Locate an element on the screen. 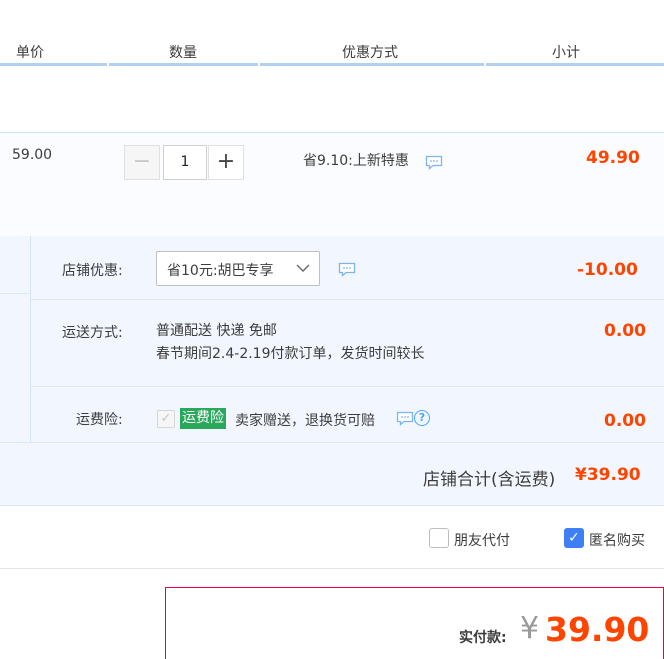 The height and width of the screenshot is (659, 664). shop-discount-selected-value: 省10元:胡巴专享 is located at coordinates (220, 271).